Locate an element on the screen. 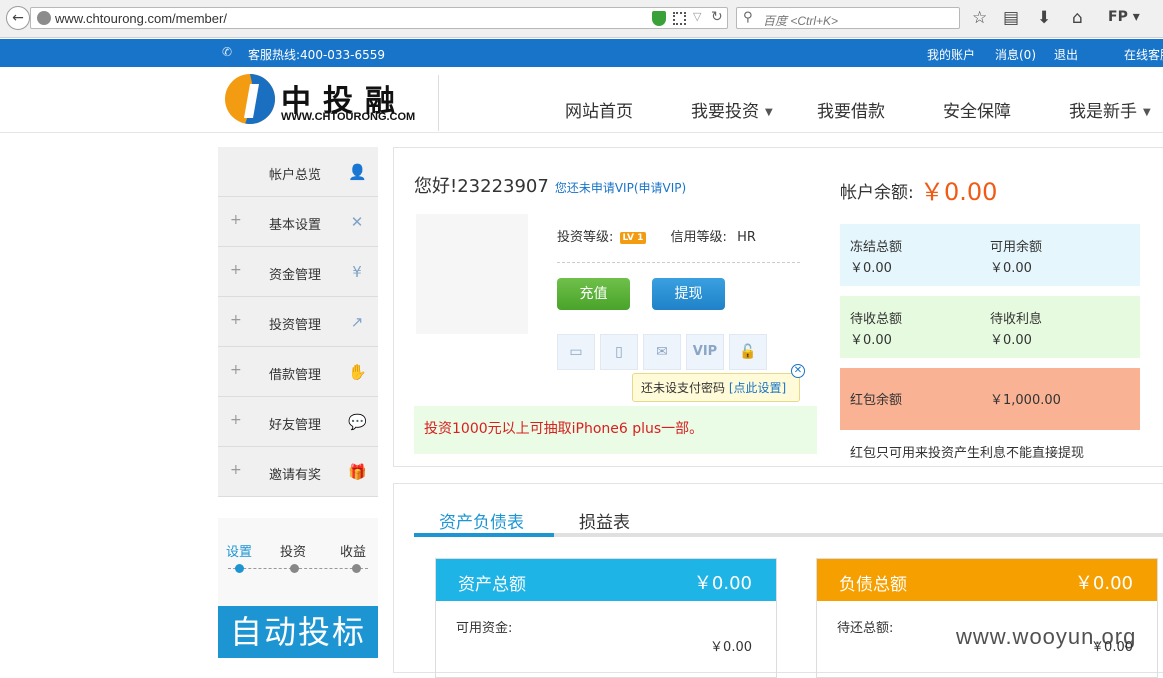 This screenshot has width=1163, height=678. nav-home-label: 网站首页 is located at coordinates (599, 112).